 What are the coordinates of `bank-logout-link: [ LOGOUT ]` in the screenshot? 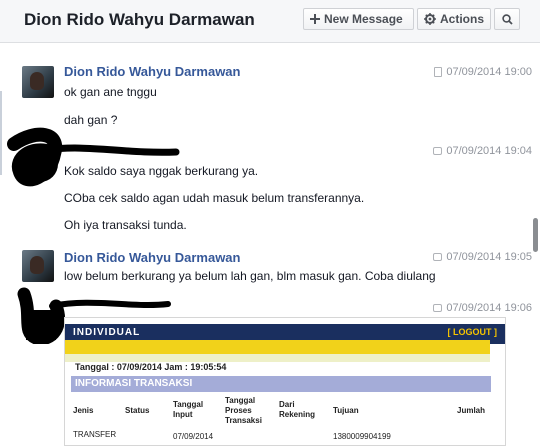 It's located at (472, 332).